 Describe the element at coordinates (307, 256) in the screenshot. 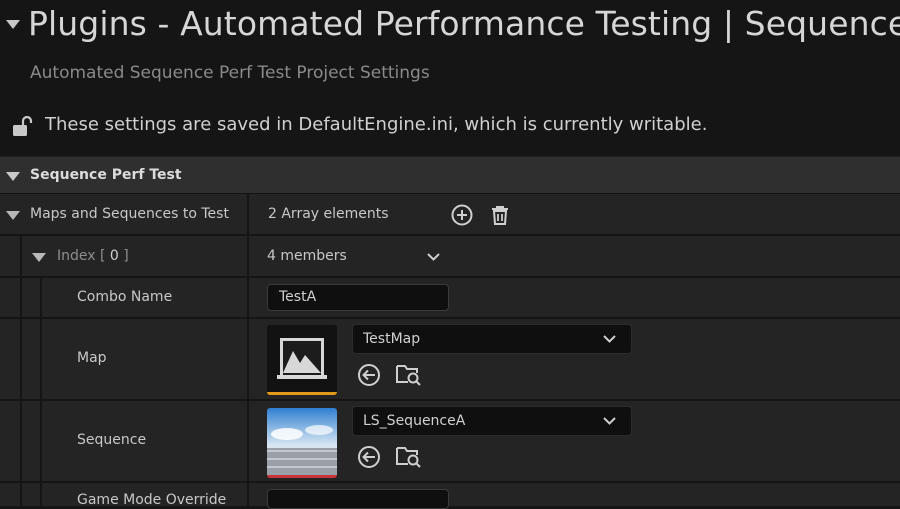

I see `member-count: 4 members` at that location.